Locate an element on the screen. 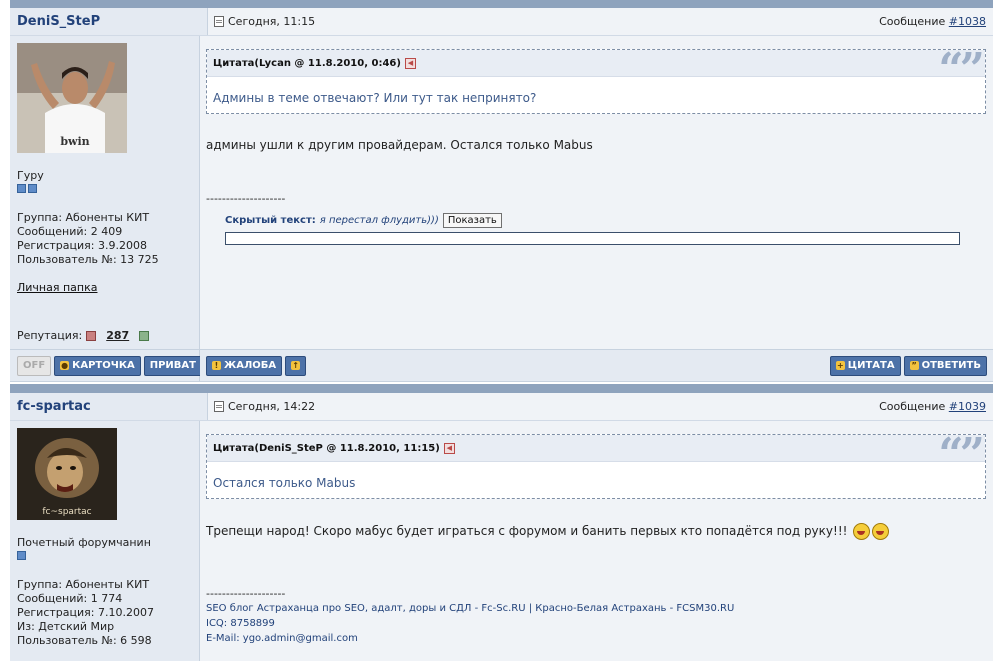 This screenshot has height=661, width=1004. avatar: fc~spartac is located at coordinates (67, 474).